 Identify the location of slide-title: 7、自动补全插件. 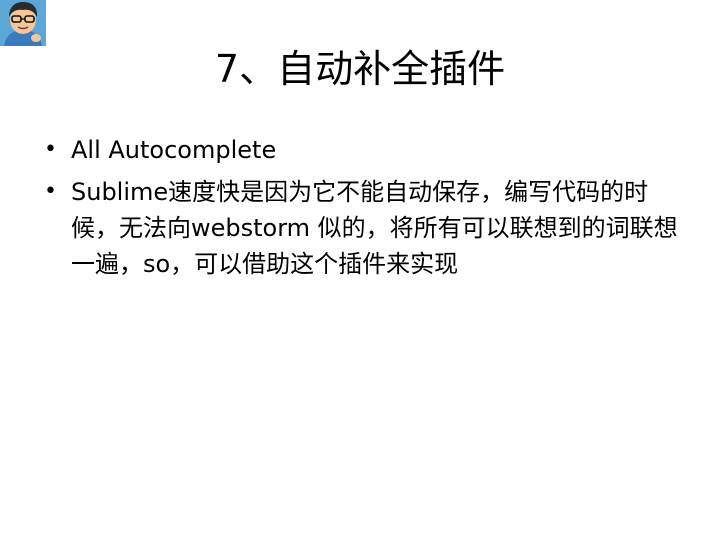
(360, 69).